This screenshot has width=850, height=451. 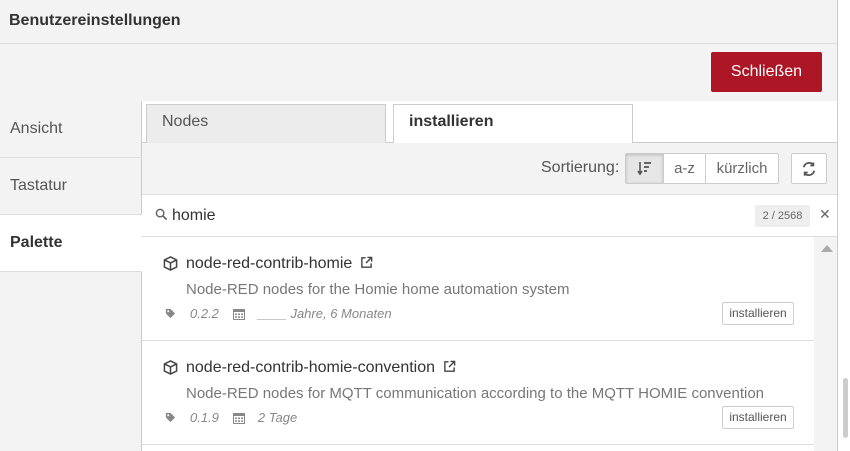 I want to click on module-updated: ____ Jahre, 6 Monaten, so click(x=324, y=313).